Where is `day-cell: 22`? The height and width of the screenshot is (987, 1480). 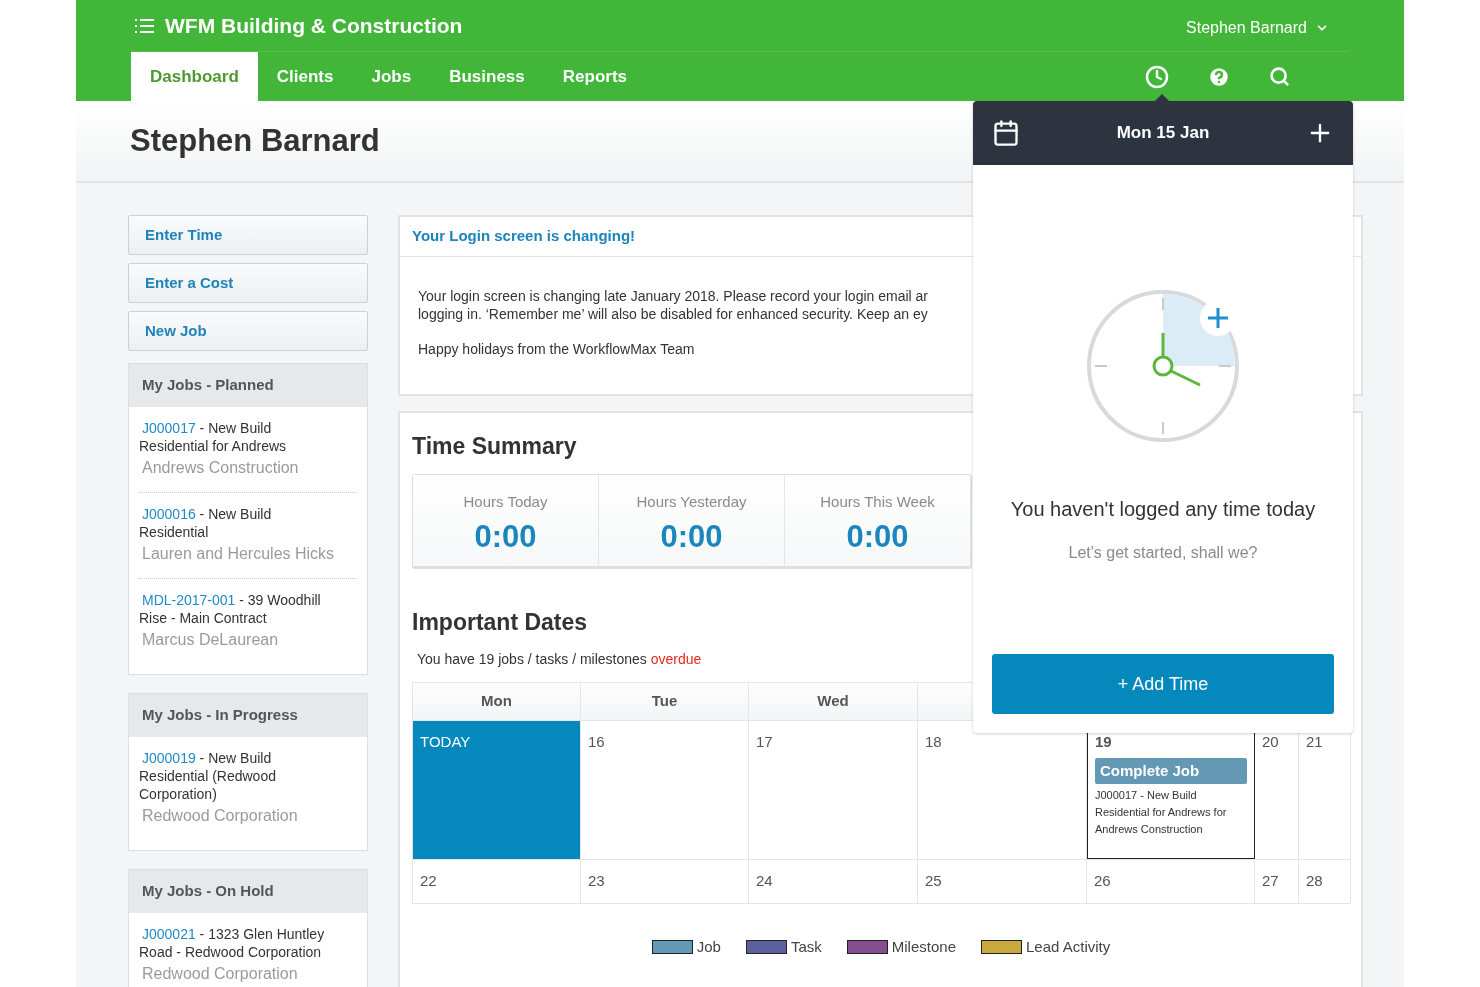
day-cell: 22 is located at coordinates (497, 881).